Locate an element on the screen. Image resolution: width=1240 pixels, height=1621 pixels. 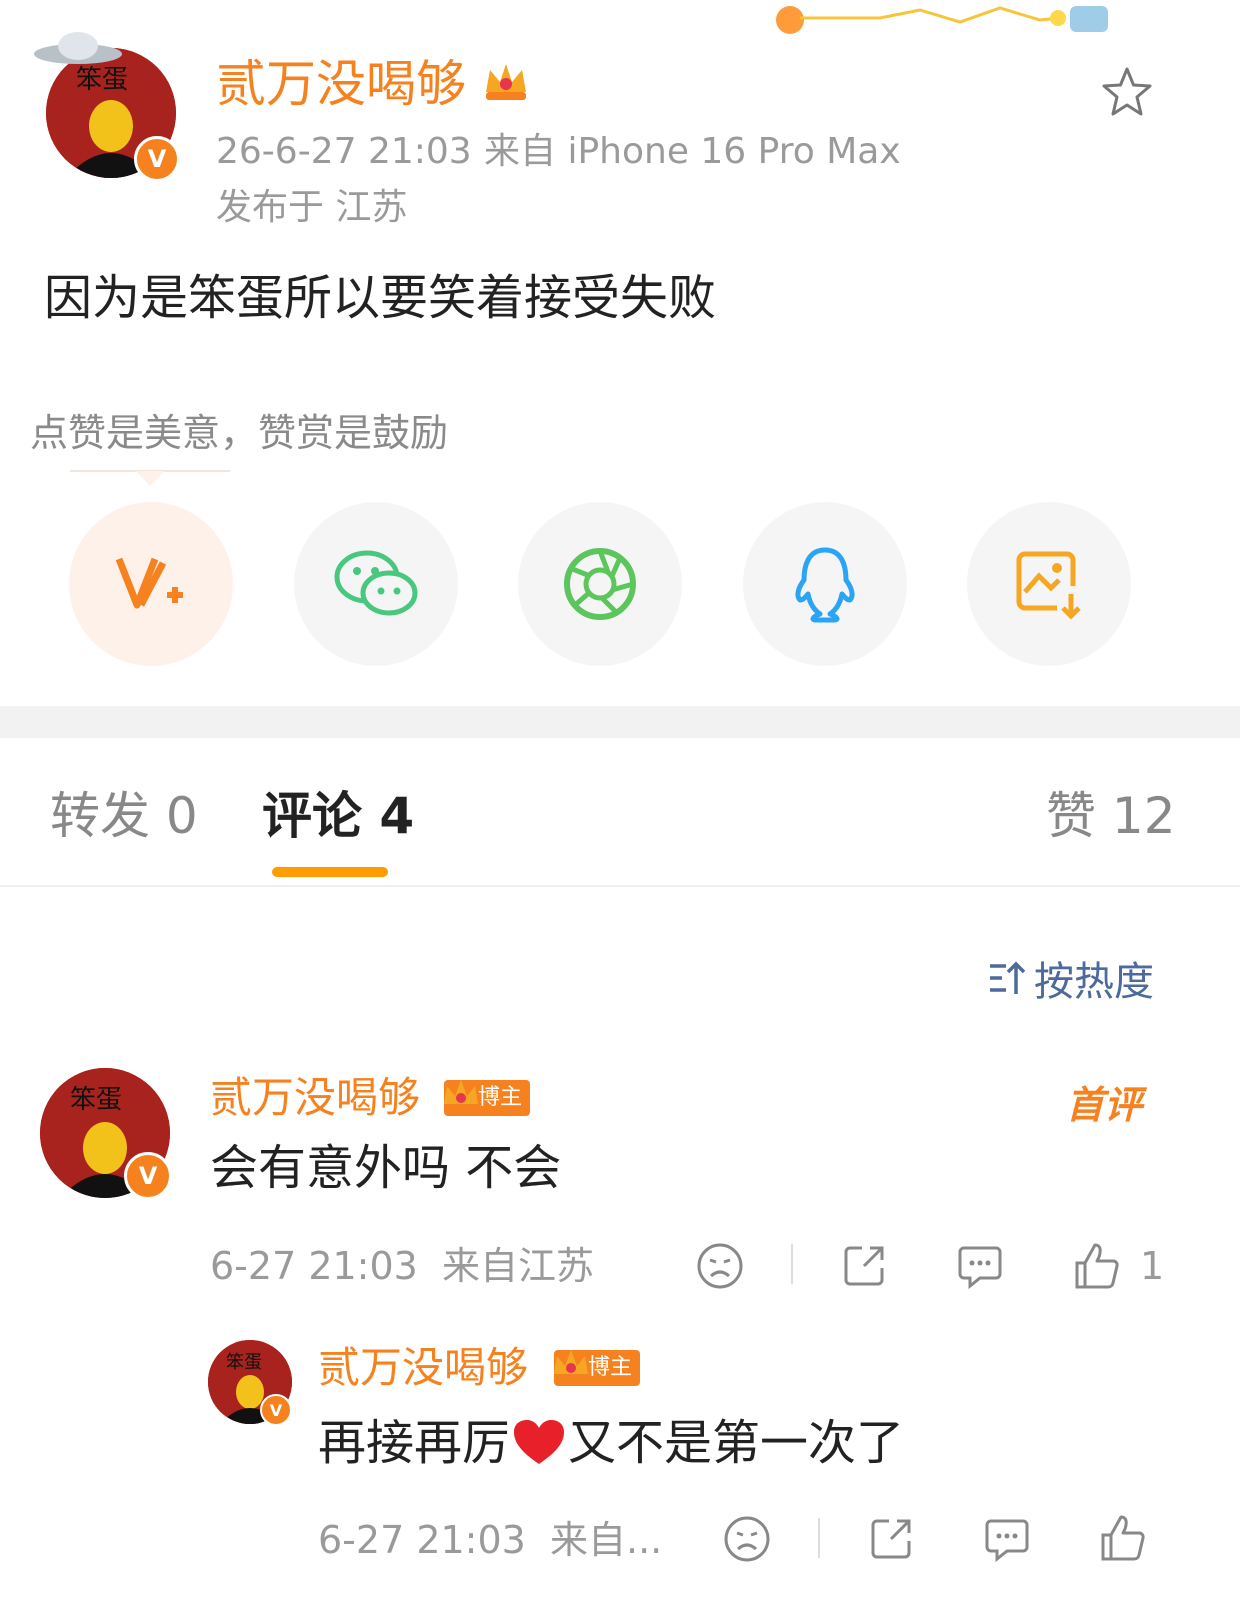
share-weibo-button is located at coordinates (151, 584).